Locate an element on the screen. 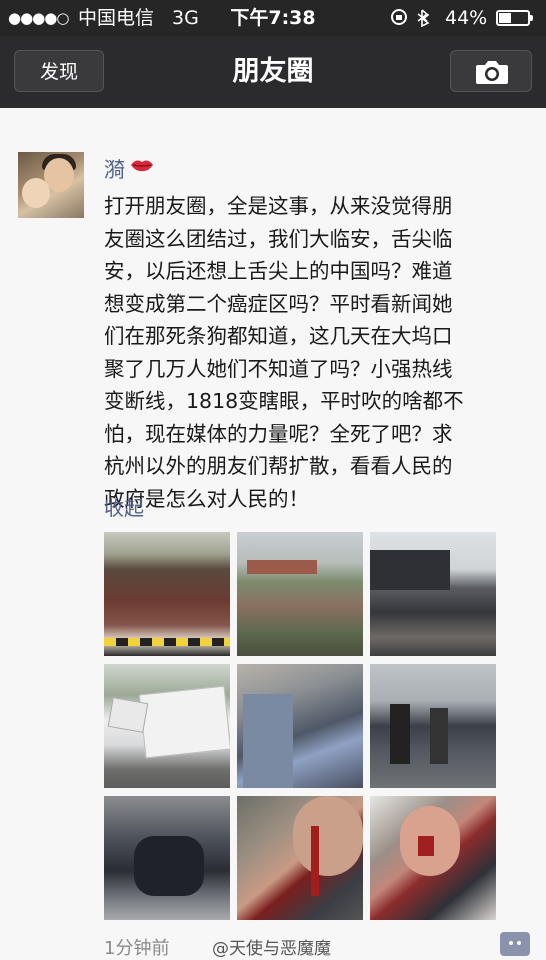  lock-rotation-bluetooth-icons is located at coordinates (412, 18).